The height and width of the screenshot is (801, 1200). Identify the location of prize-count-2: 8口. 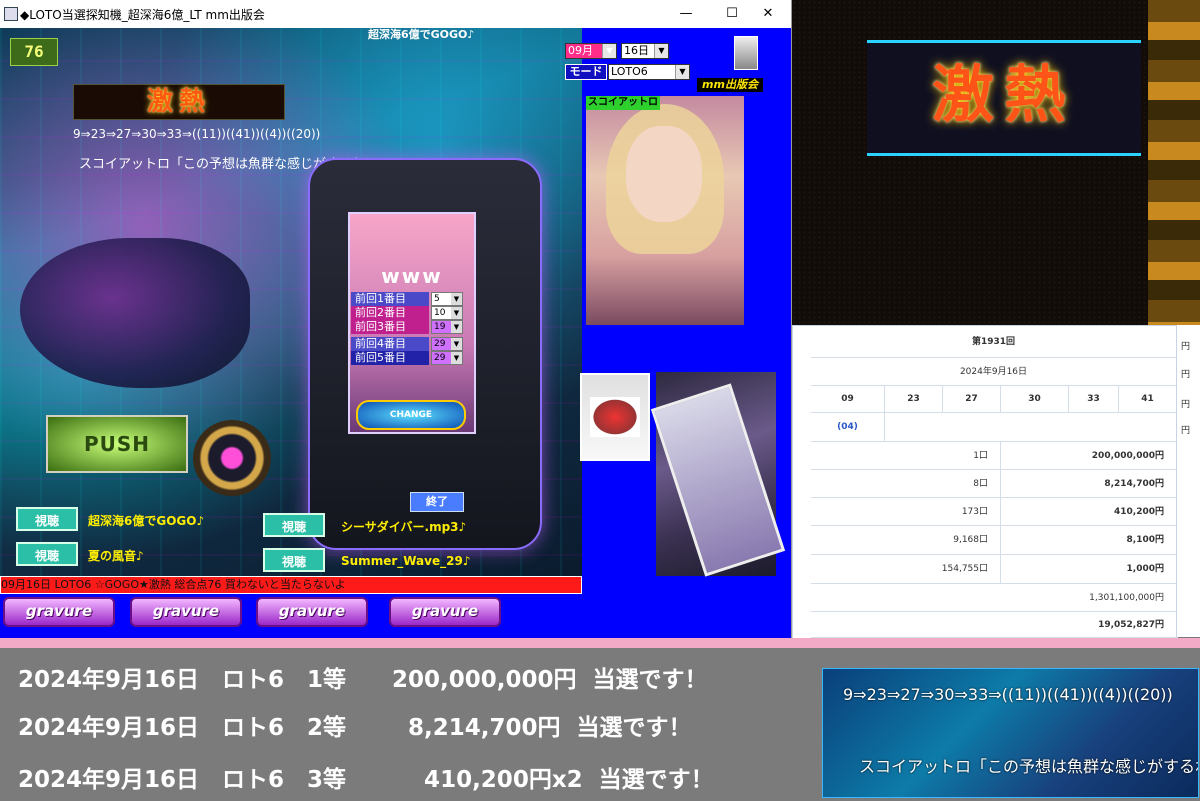
(906, 484).